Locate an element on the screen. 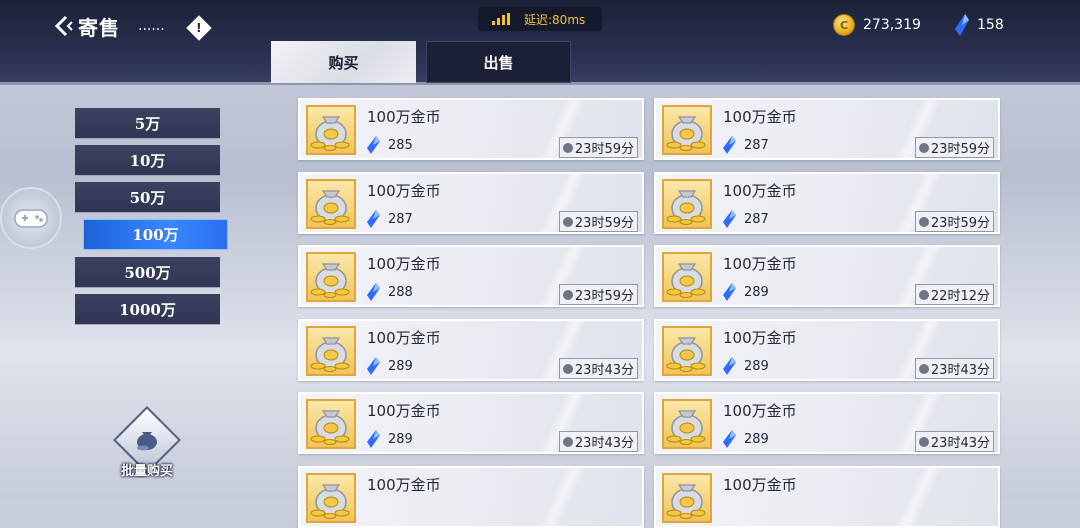  filter-5w: 5万 is located at coordinates (147, 123).